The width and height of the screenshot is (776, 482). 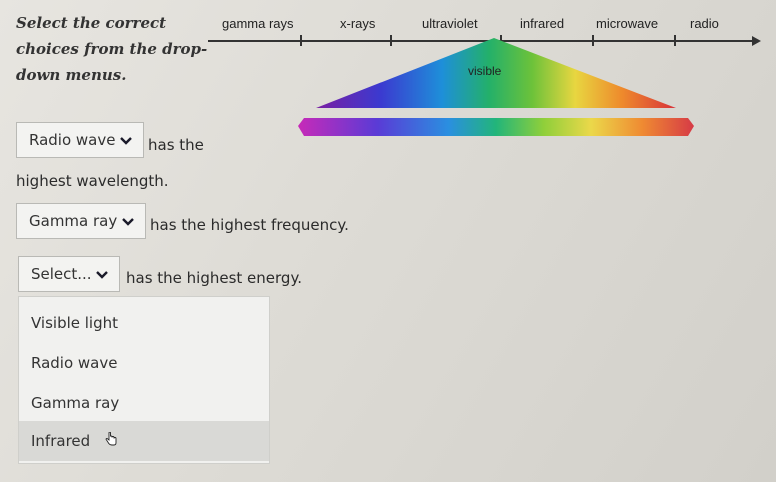 What do you see at coordinates (144, 441) in the screenshot?
I see `option-infrared: Infrared` at bounding box center [144, 441].